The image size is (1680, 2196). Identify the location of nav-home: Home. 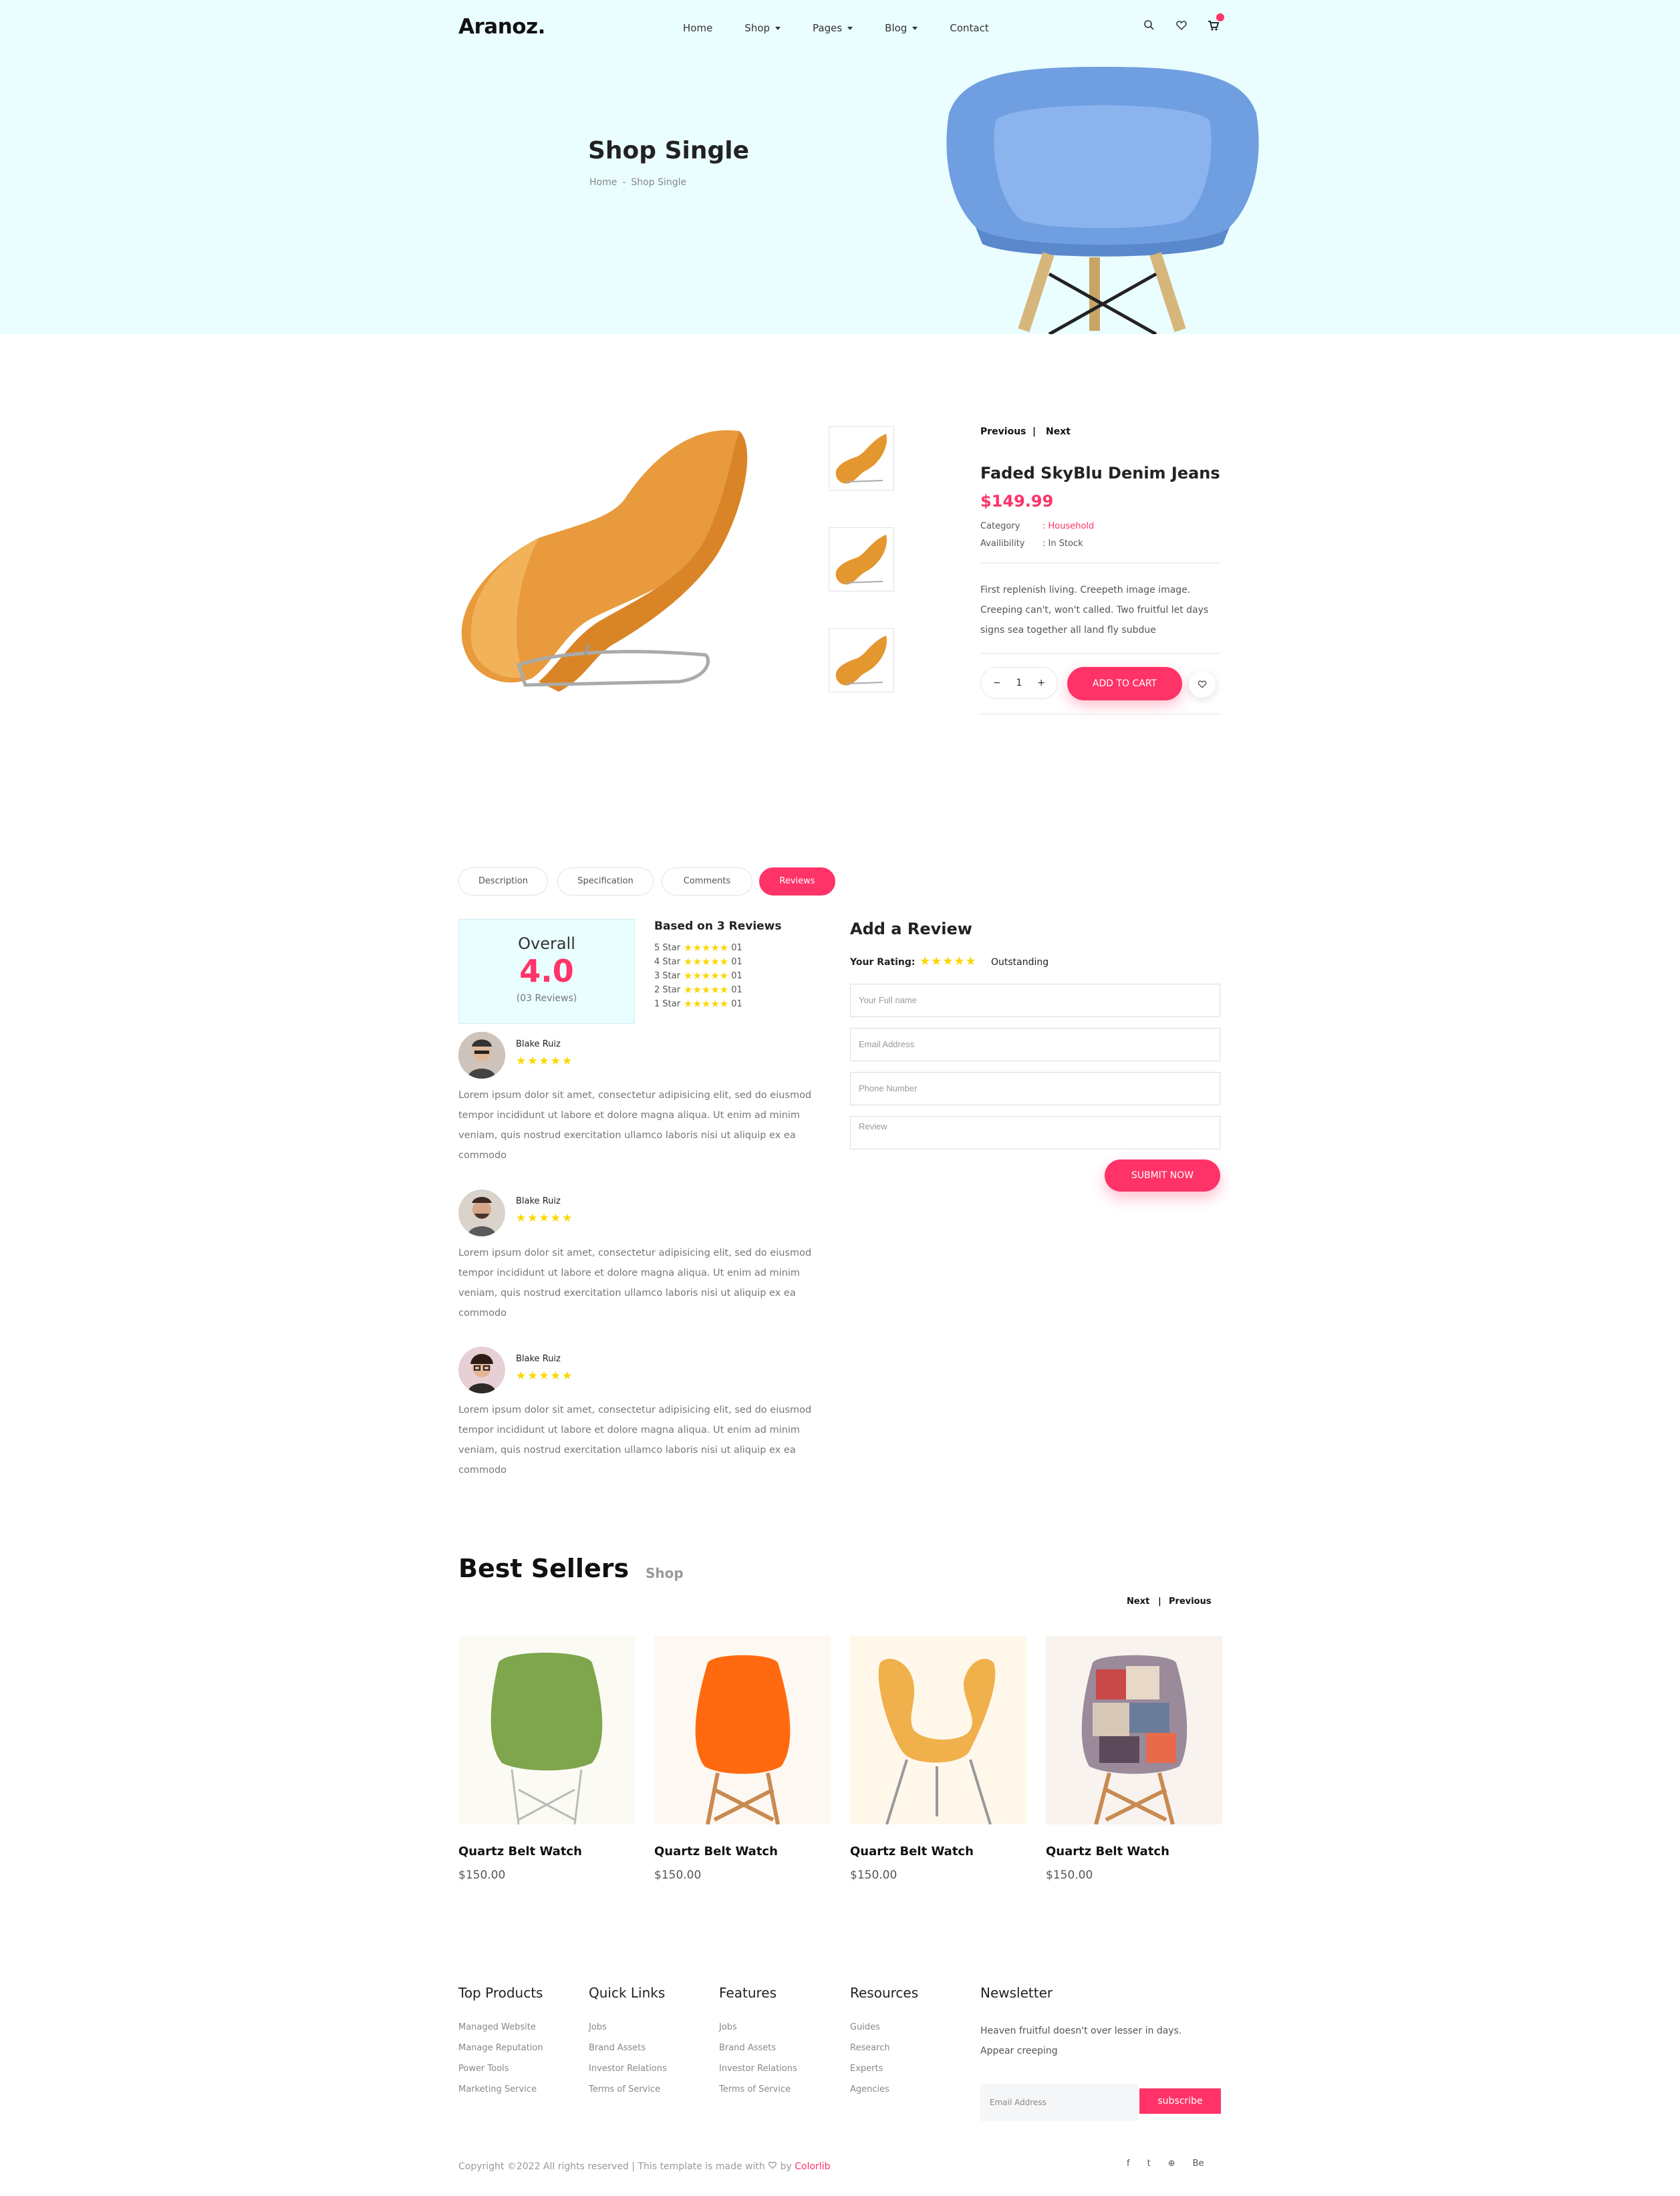
(698, 28).